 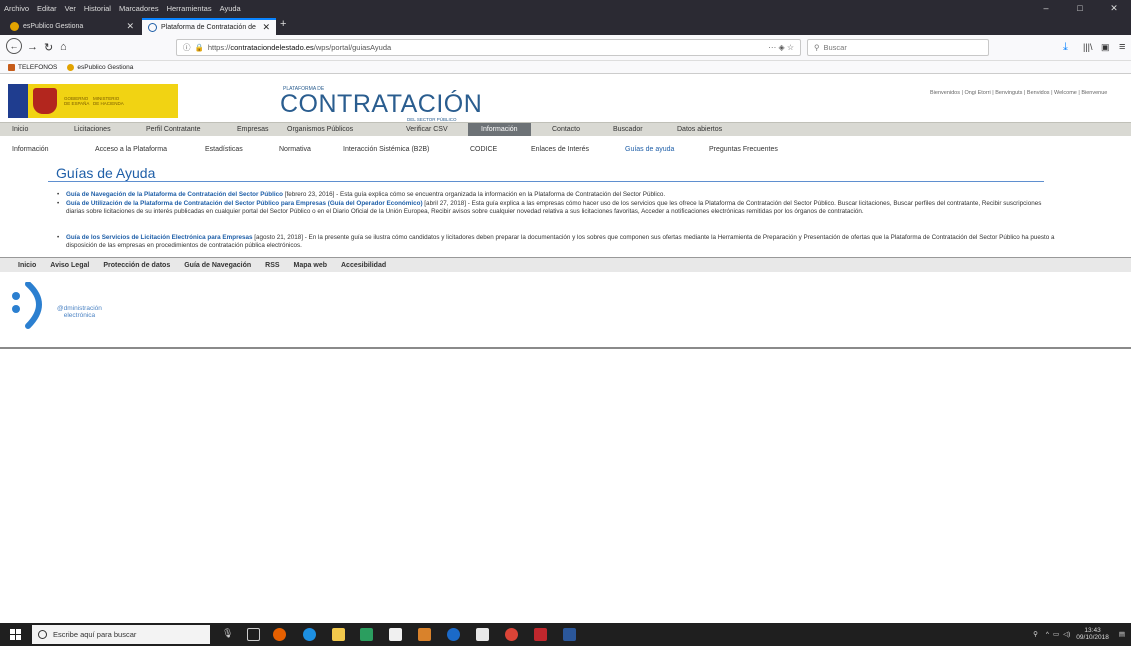 What do you see at coordinates (272, 265) in the screenshot?
I see `footer-link-rss: RSS` at bounding box center [272, 265].